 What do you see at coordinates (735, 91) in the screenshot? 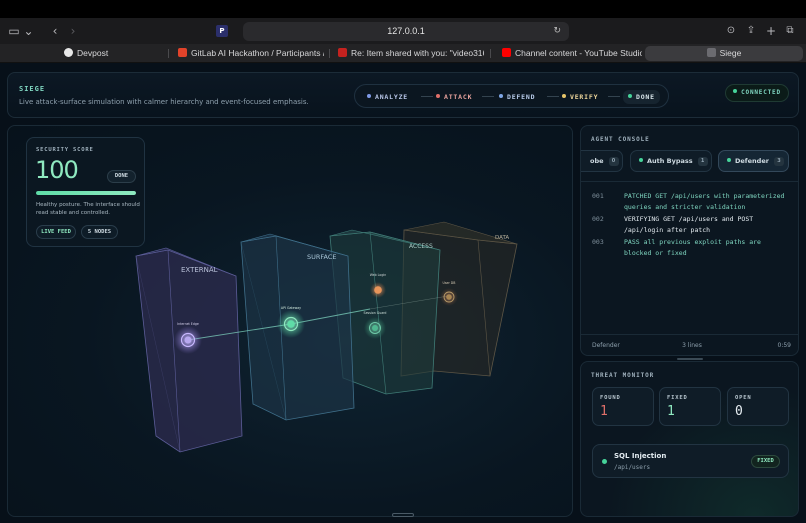
I see `status-dot` at bounding box center [735, 91].